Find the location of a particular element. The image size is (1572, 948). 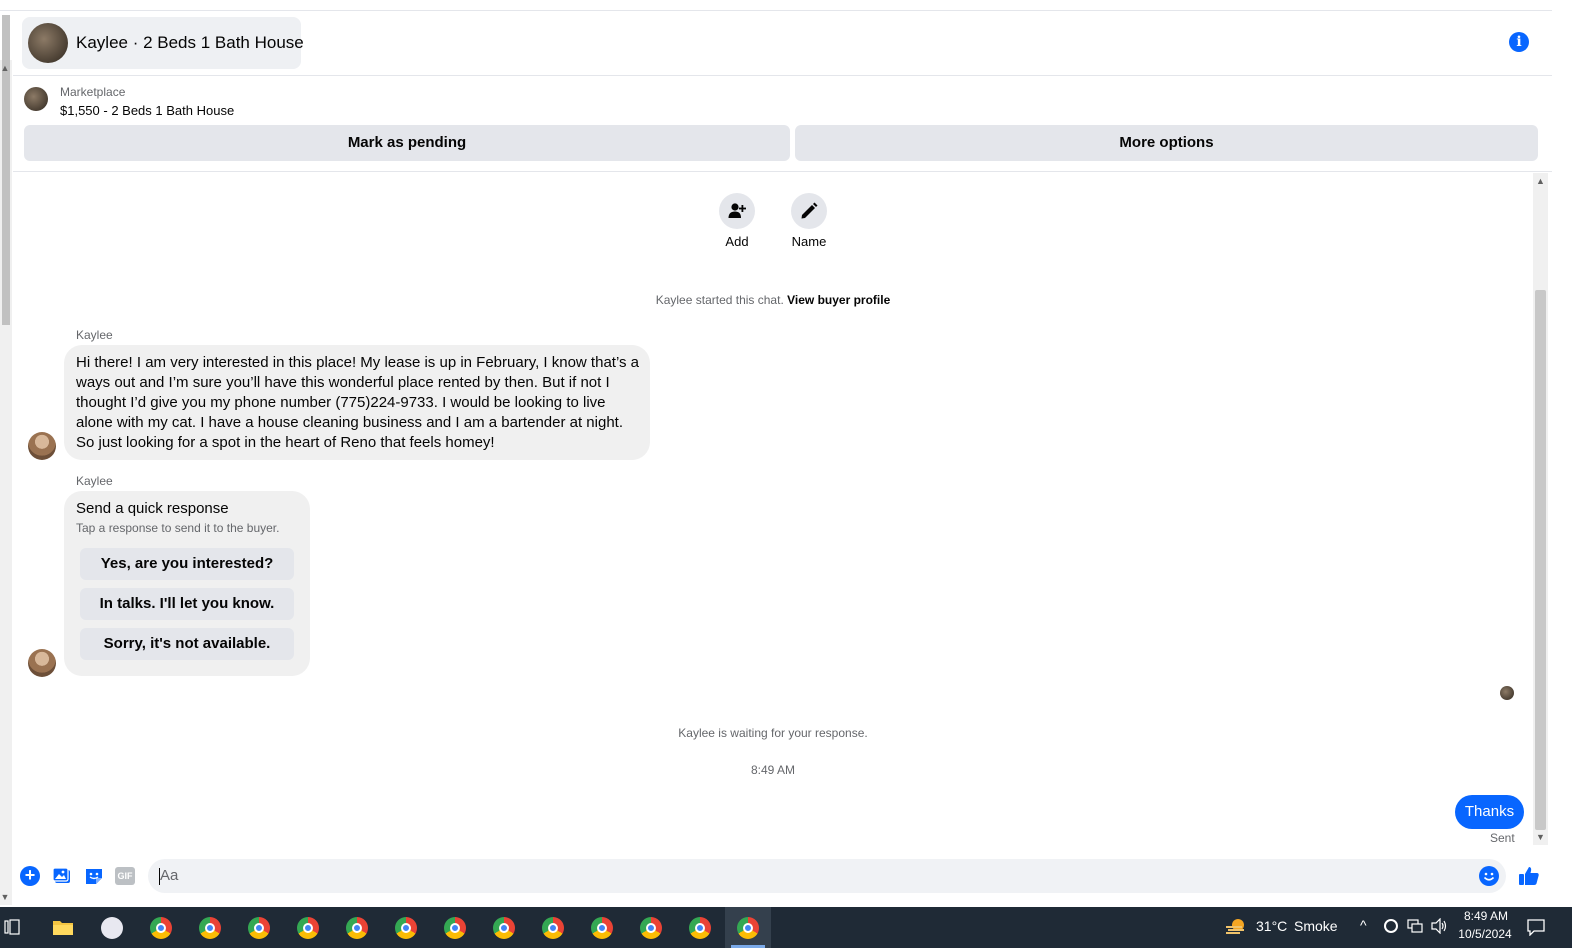

page-scroll-up-arrow-icon: ▲ is located at coordinates (5, 68).